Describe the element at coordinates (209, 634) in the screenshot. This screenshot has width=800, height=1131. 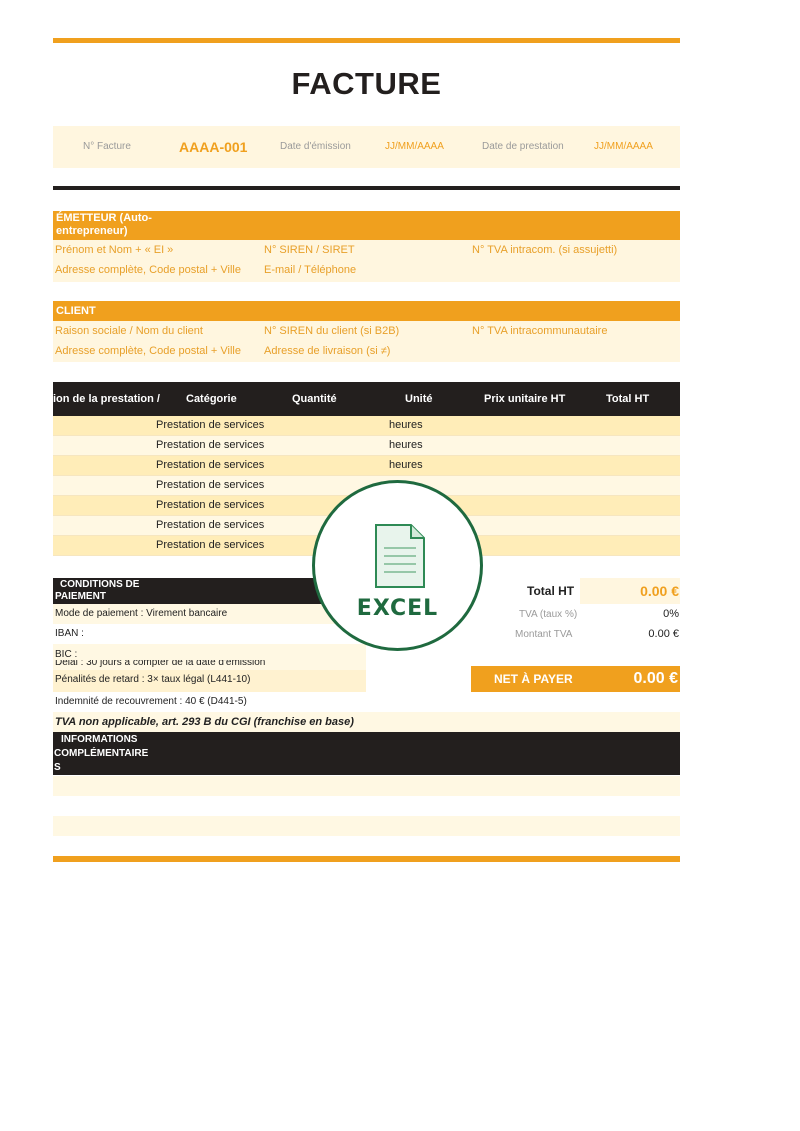
I see `iban-field: IBAN :` at that location.